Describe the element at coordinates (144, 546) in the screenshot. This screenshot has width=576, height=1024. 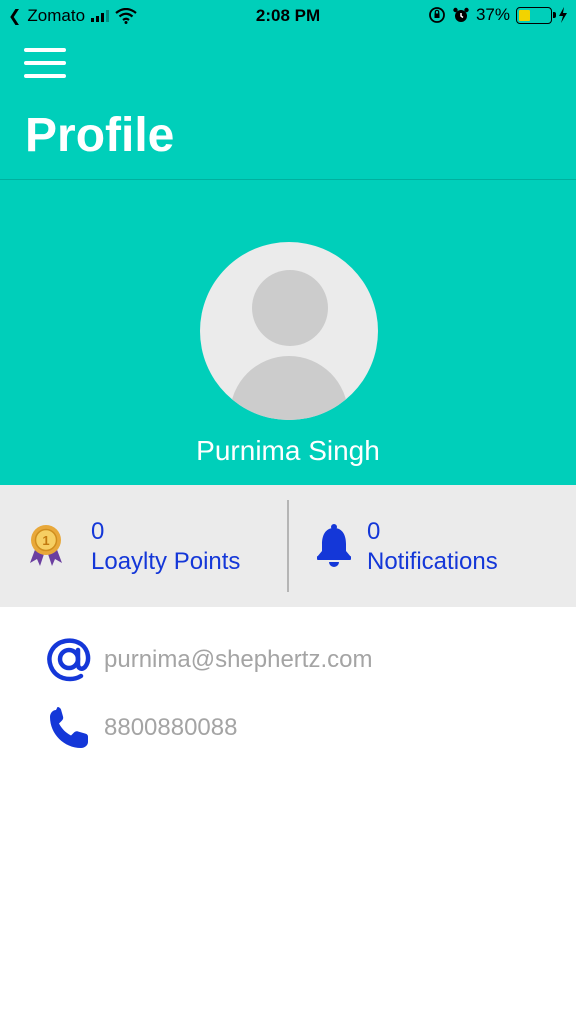
I see `loyalty-points-stat: 1 0 Loaylty Points` at that location.